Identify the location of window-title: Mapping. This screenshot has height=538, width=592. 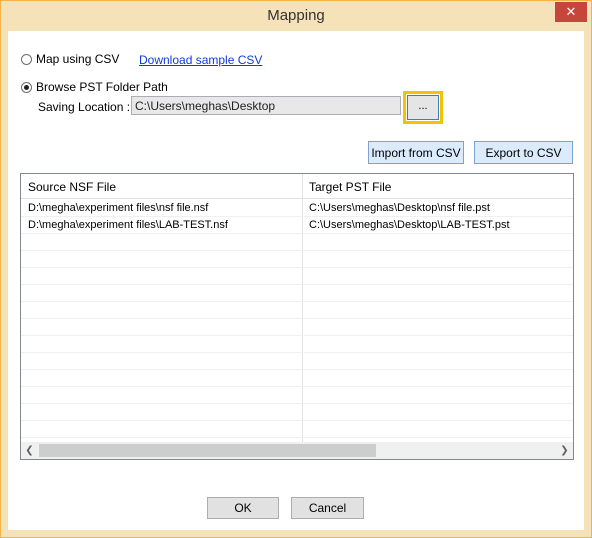
(296, 15).